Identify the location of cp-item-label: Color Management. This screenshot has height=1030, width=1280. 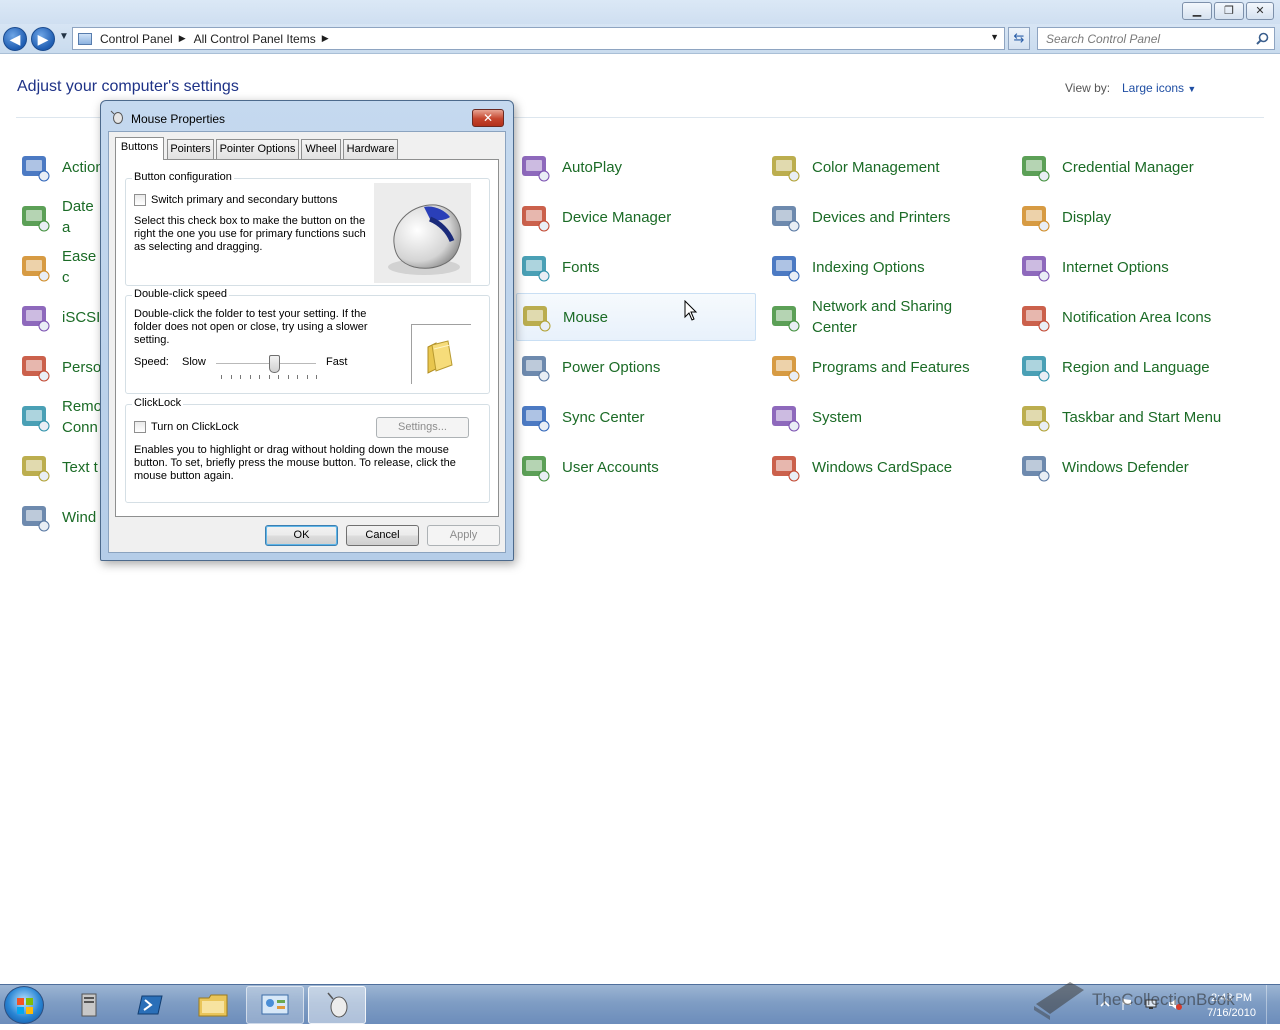
(876, 167).